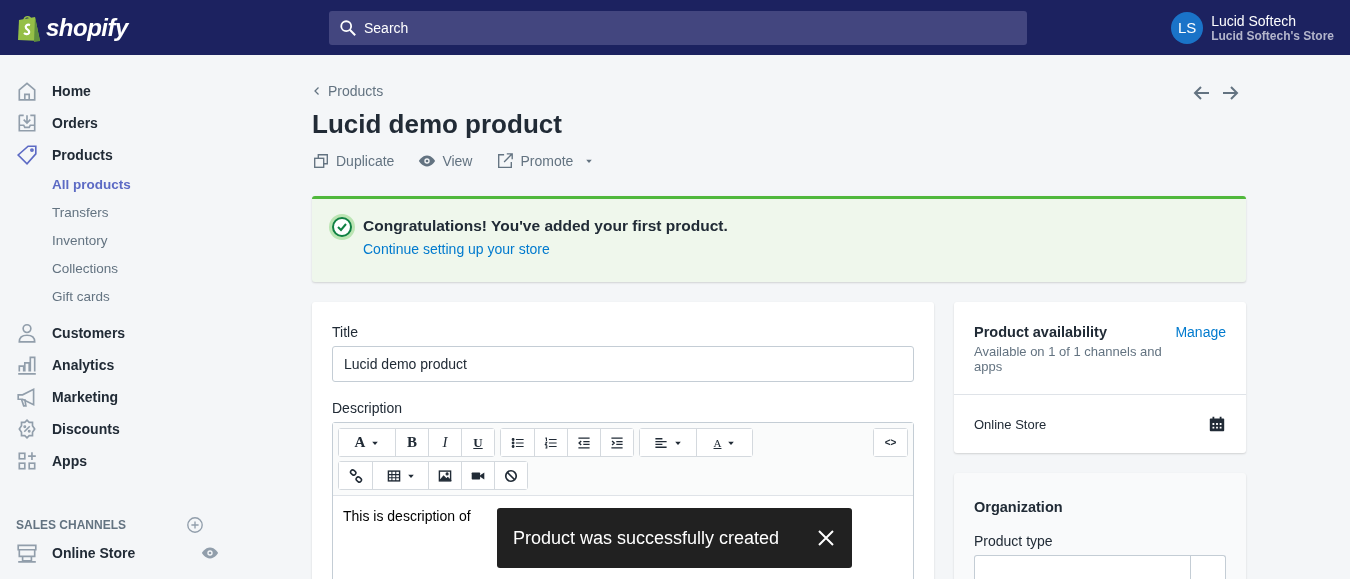 The image size is (1350, 579). I want to click on sidebar-subitem: Transfers, so click(128, 213).